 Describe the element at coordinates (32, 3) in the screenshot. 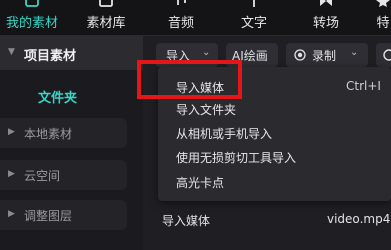

I see `my-assets-icon` at that location.